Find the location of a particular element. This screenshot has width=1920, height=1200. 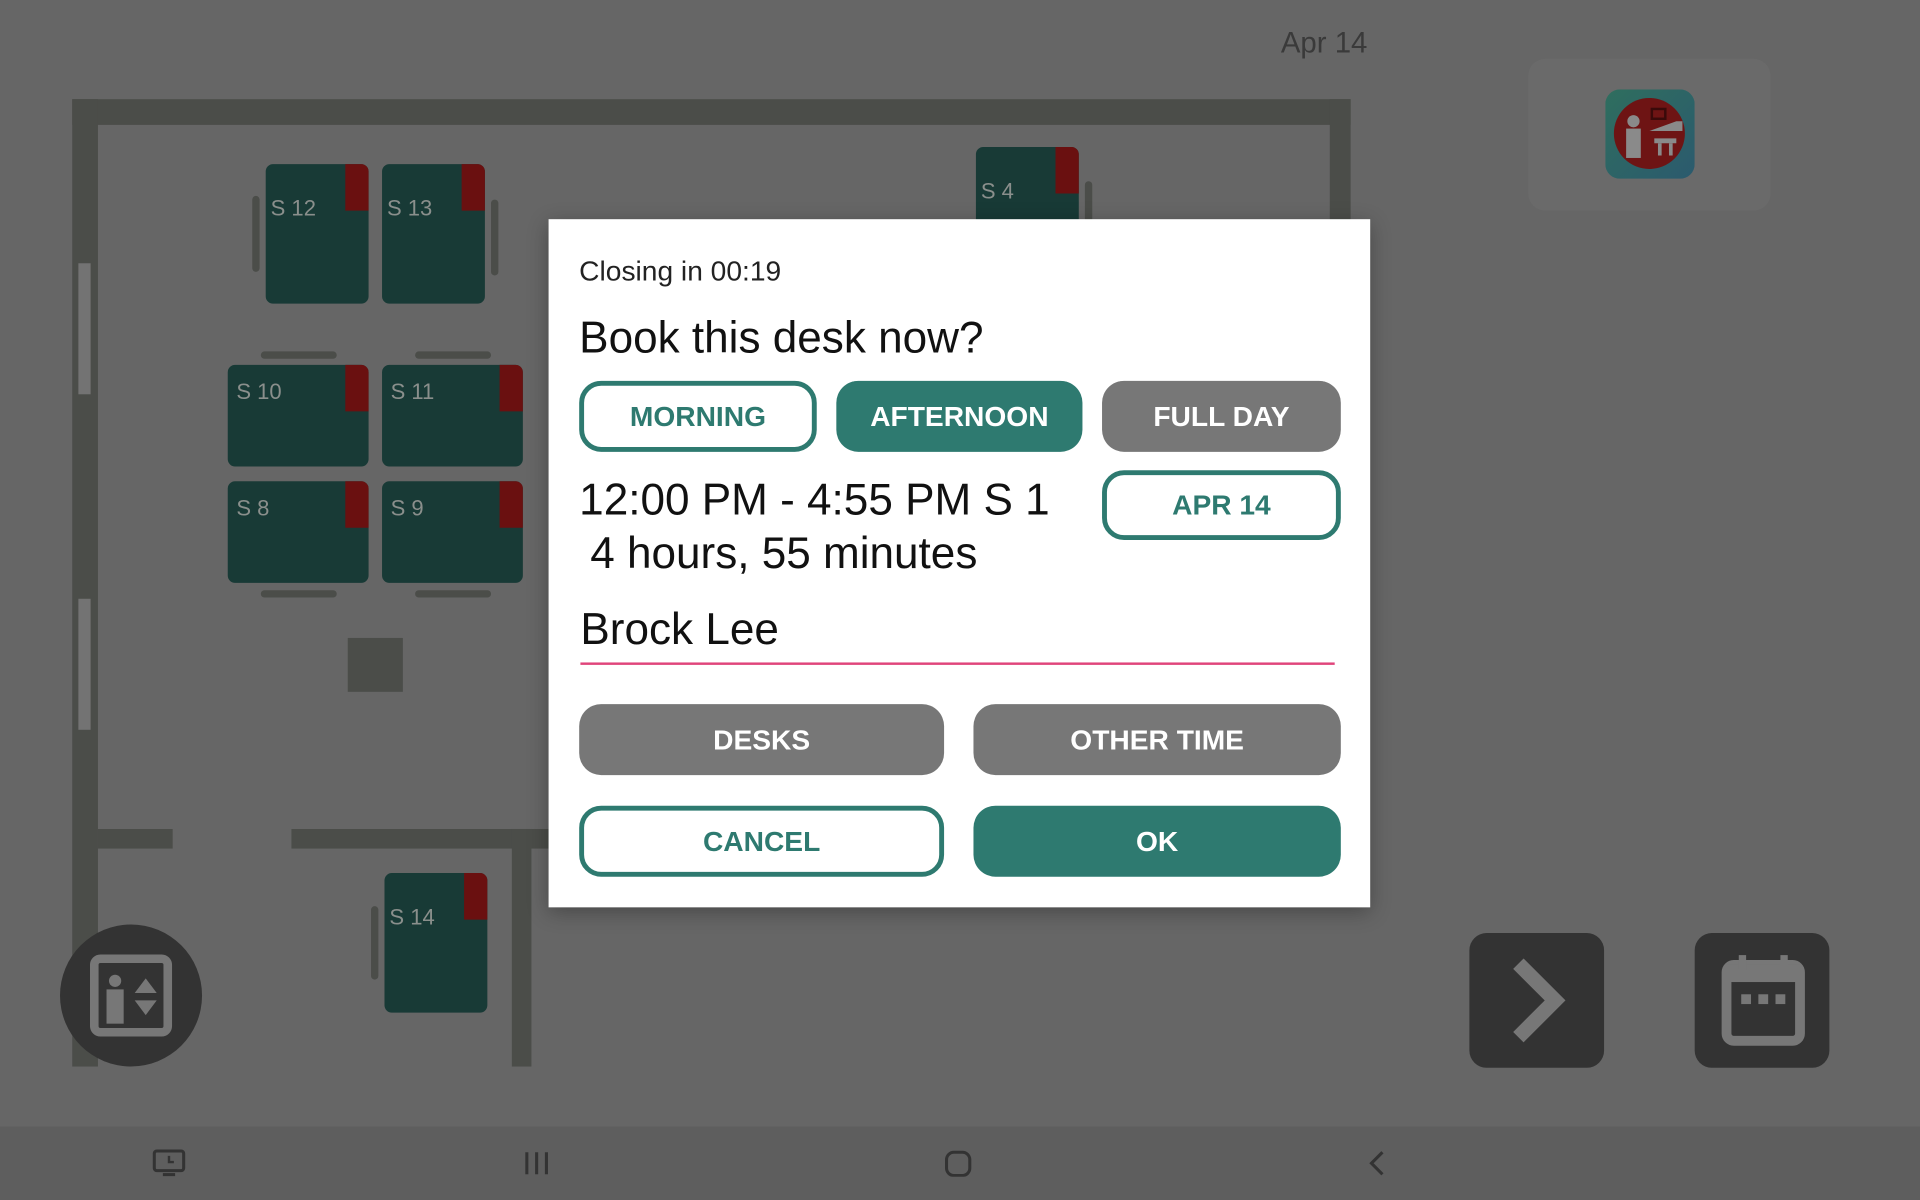

back-icon is located at coordinates (1378, 1163).